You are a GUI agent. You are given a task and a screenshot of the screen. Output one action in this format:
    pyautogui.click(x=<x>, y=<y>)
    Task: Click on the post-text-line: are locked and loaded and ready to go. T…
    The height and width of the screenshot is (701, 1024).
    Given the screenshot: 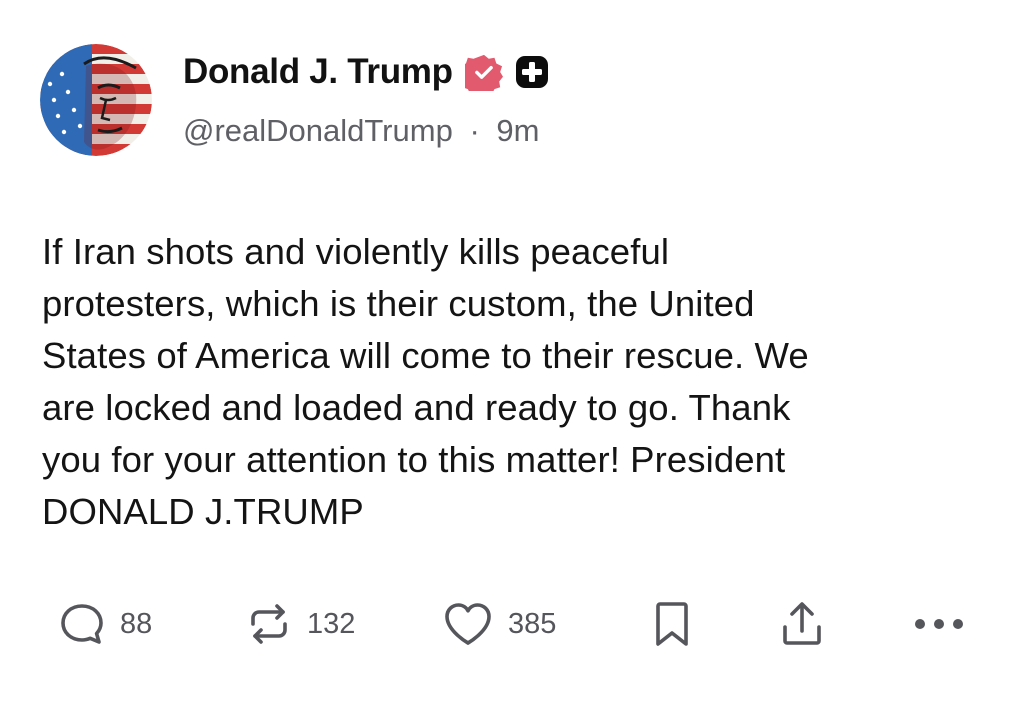 What is the action you would take?
    pyautogui.click(x=416, y=407)
    